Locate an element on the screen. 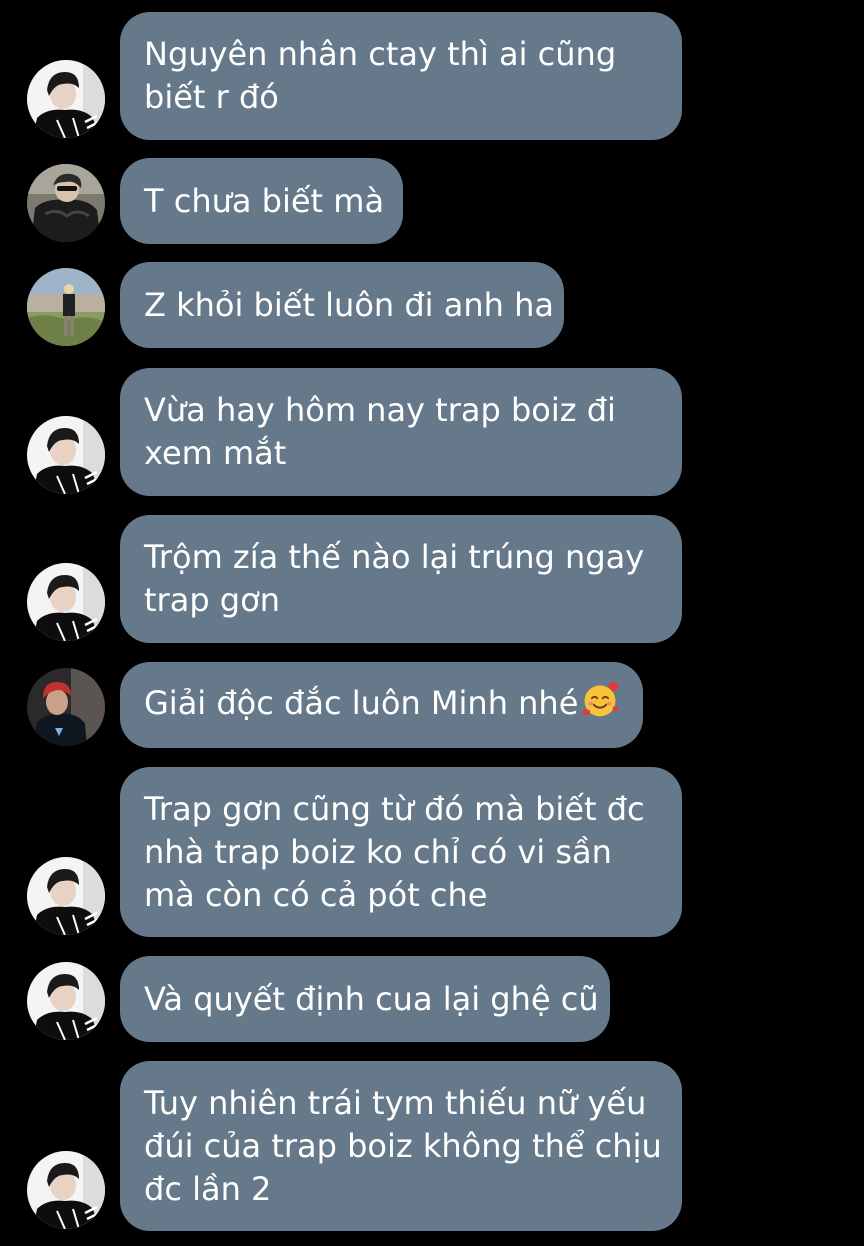 This screenshot has width=864, height=1246. message-bubble: Giải độc đắc luôn Minh nhé is located at coordinates (381, 705).